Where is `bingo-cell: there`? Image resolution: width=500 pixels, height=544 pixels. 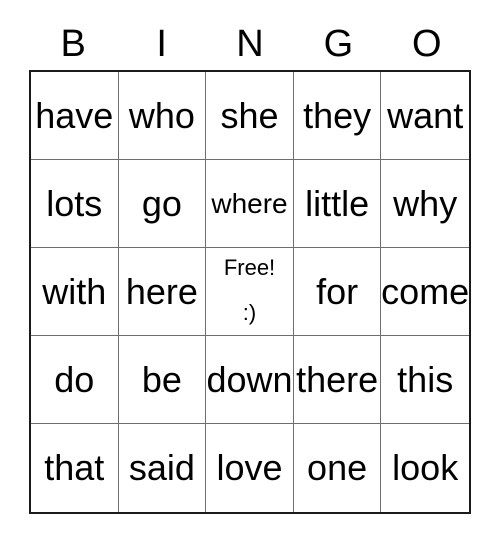
bingo-cell: there is located at coordinates (337, 380).